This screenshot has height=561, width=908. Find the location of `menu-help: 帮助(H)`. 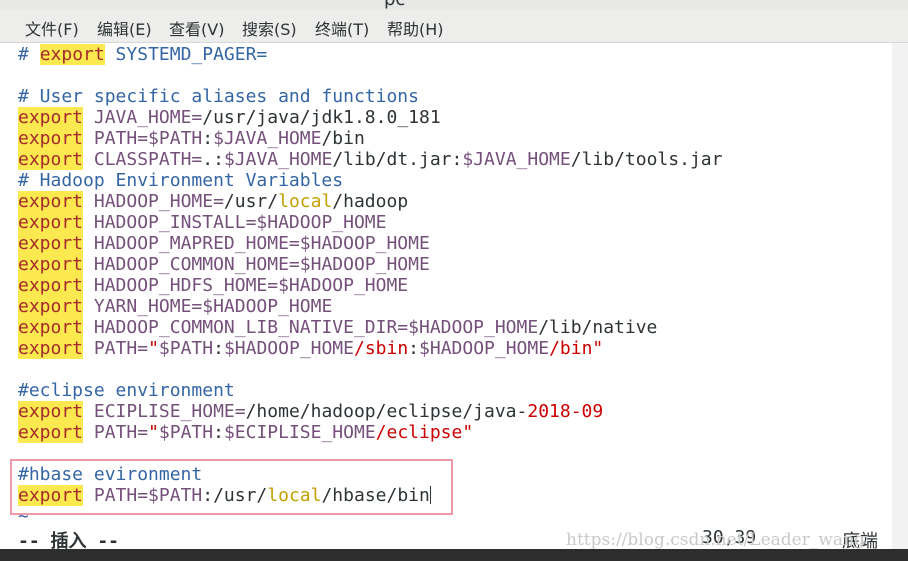

menu-help: 帮助(H) is located at coordinates (415, 28).